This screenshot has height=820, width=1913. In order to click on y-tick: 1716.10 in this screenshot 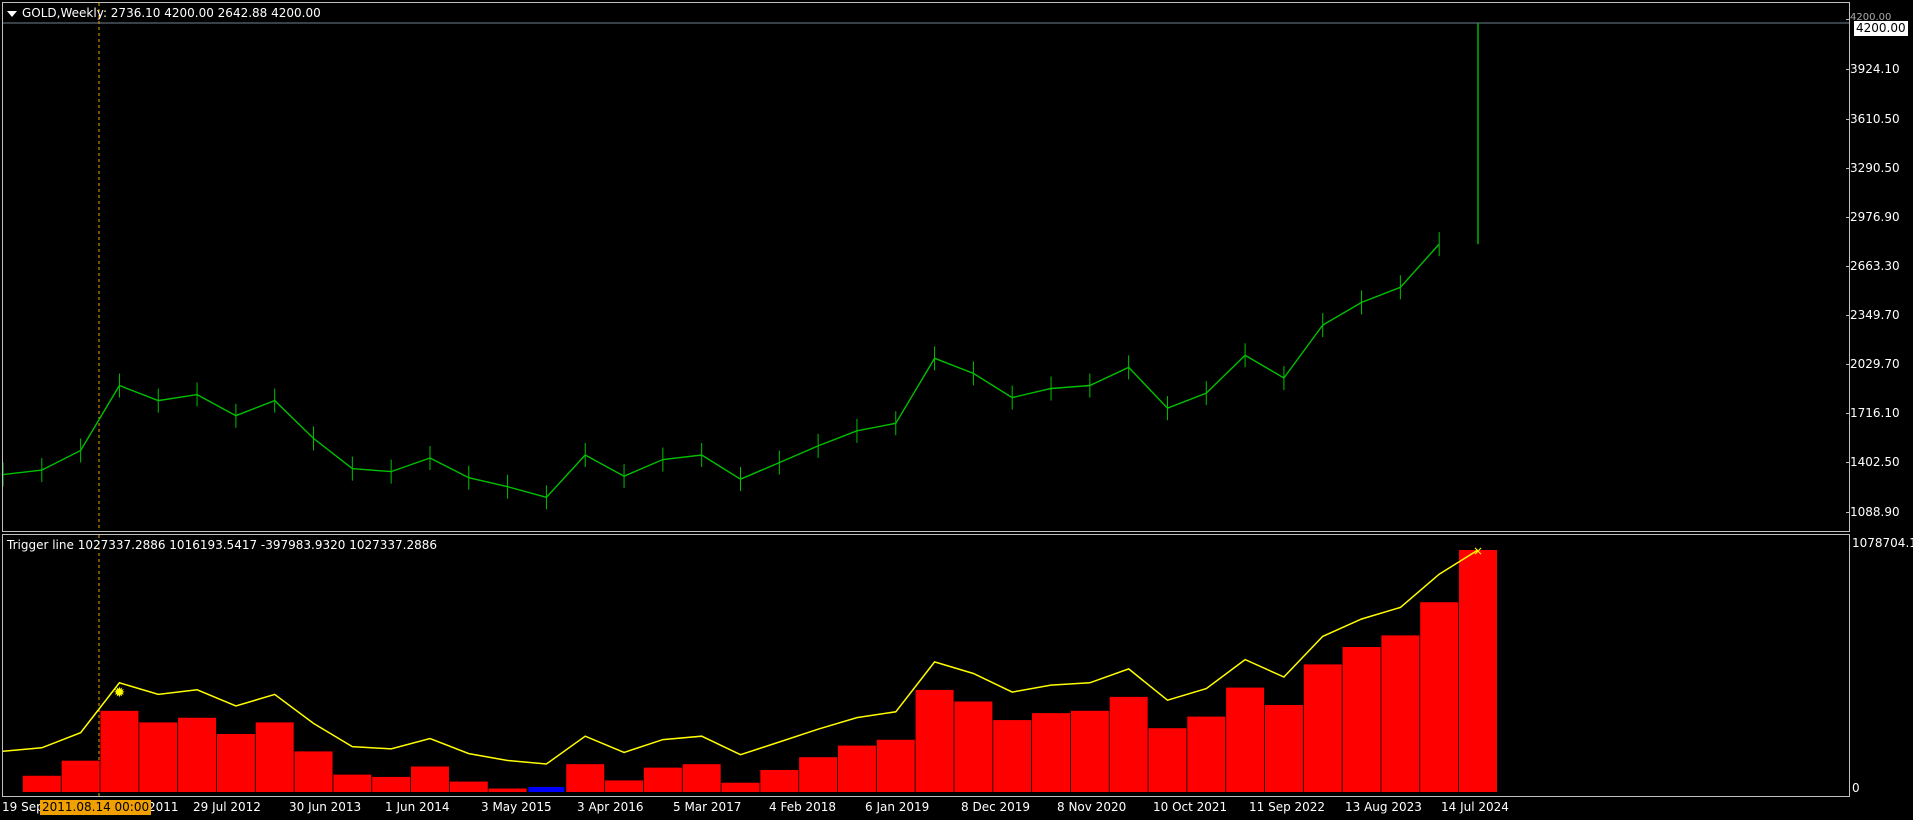, I will do `click(1873, 413)`.